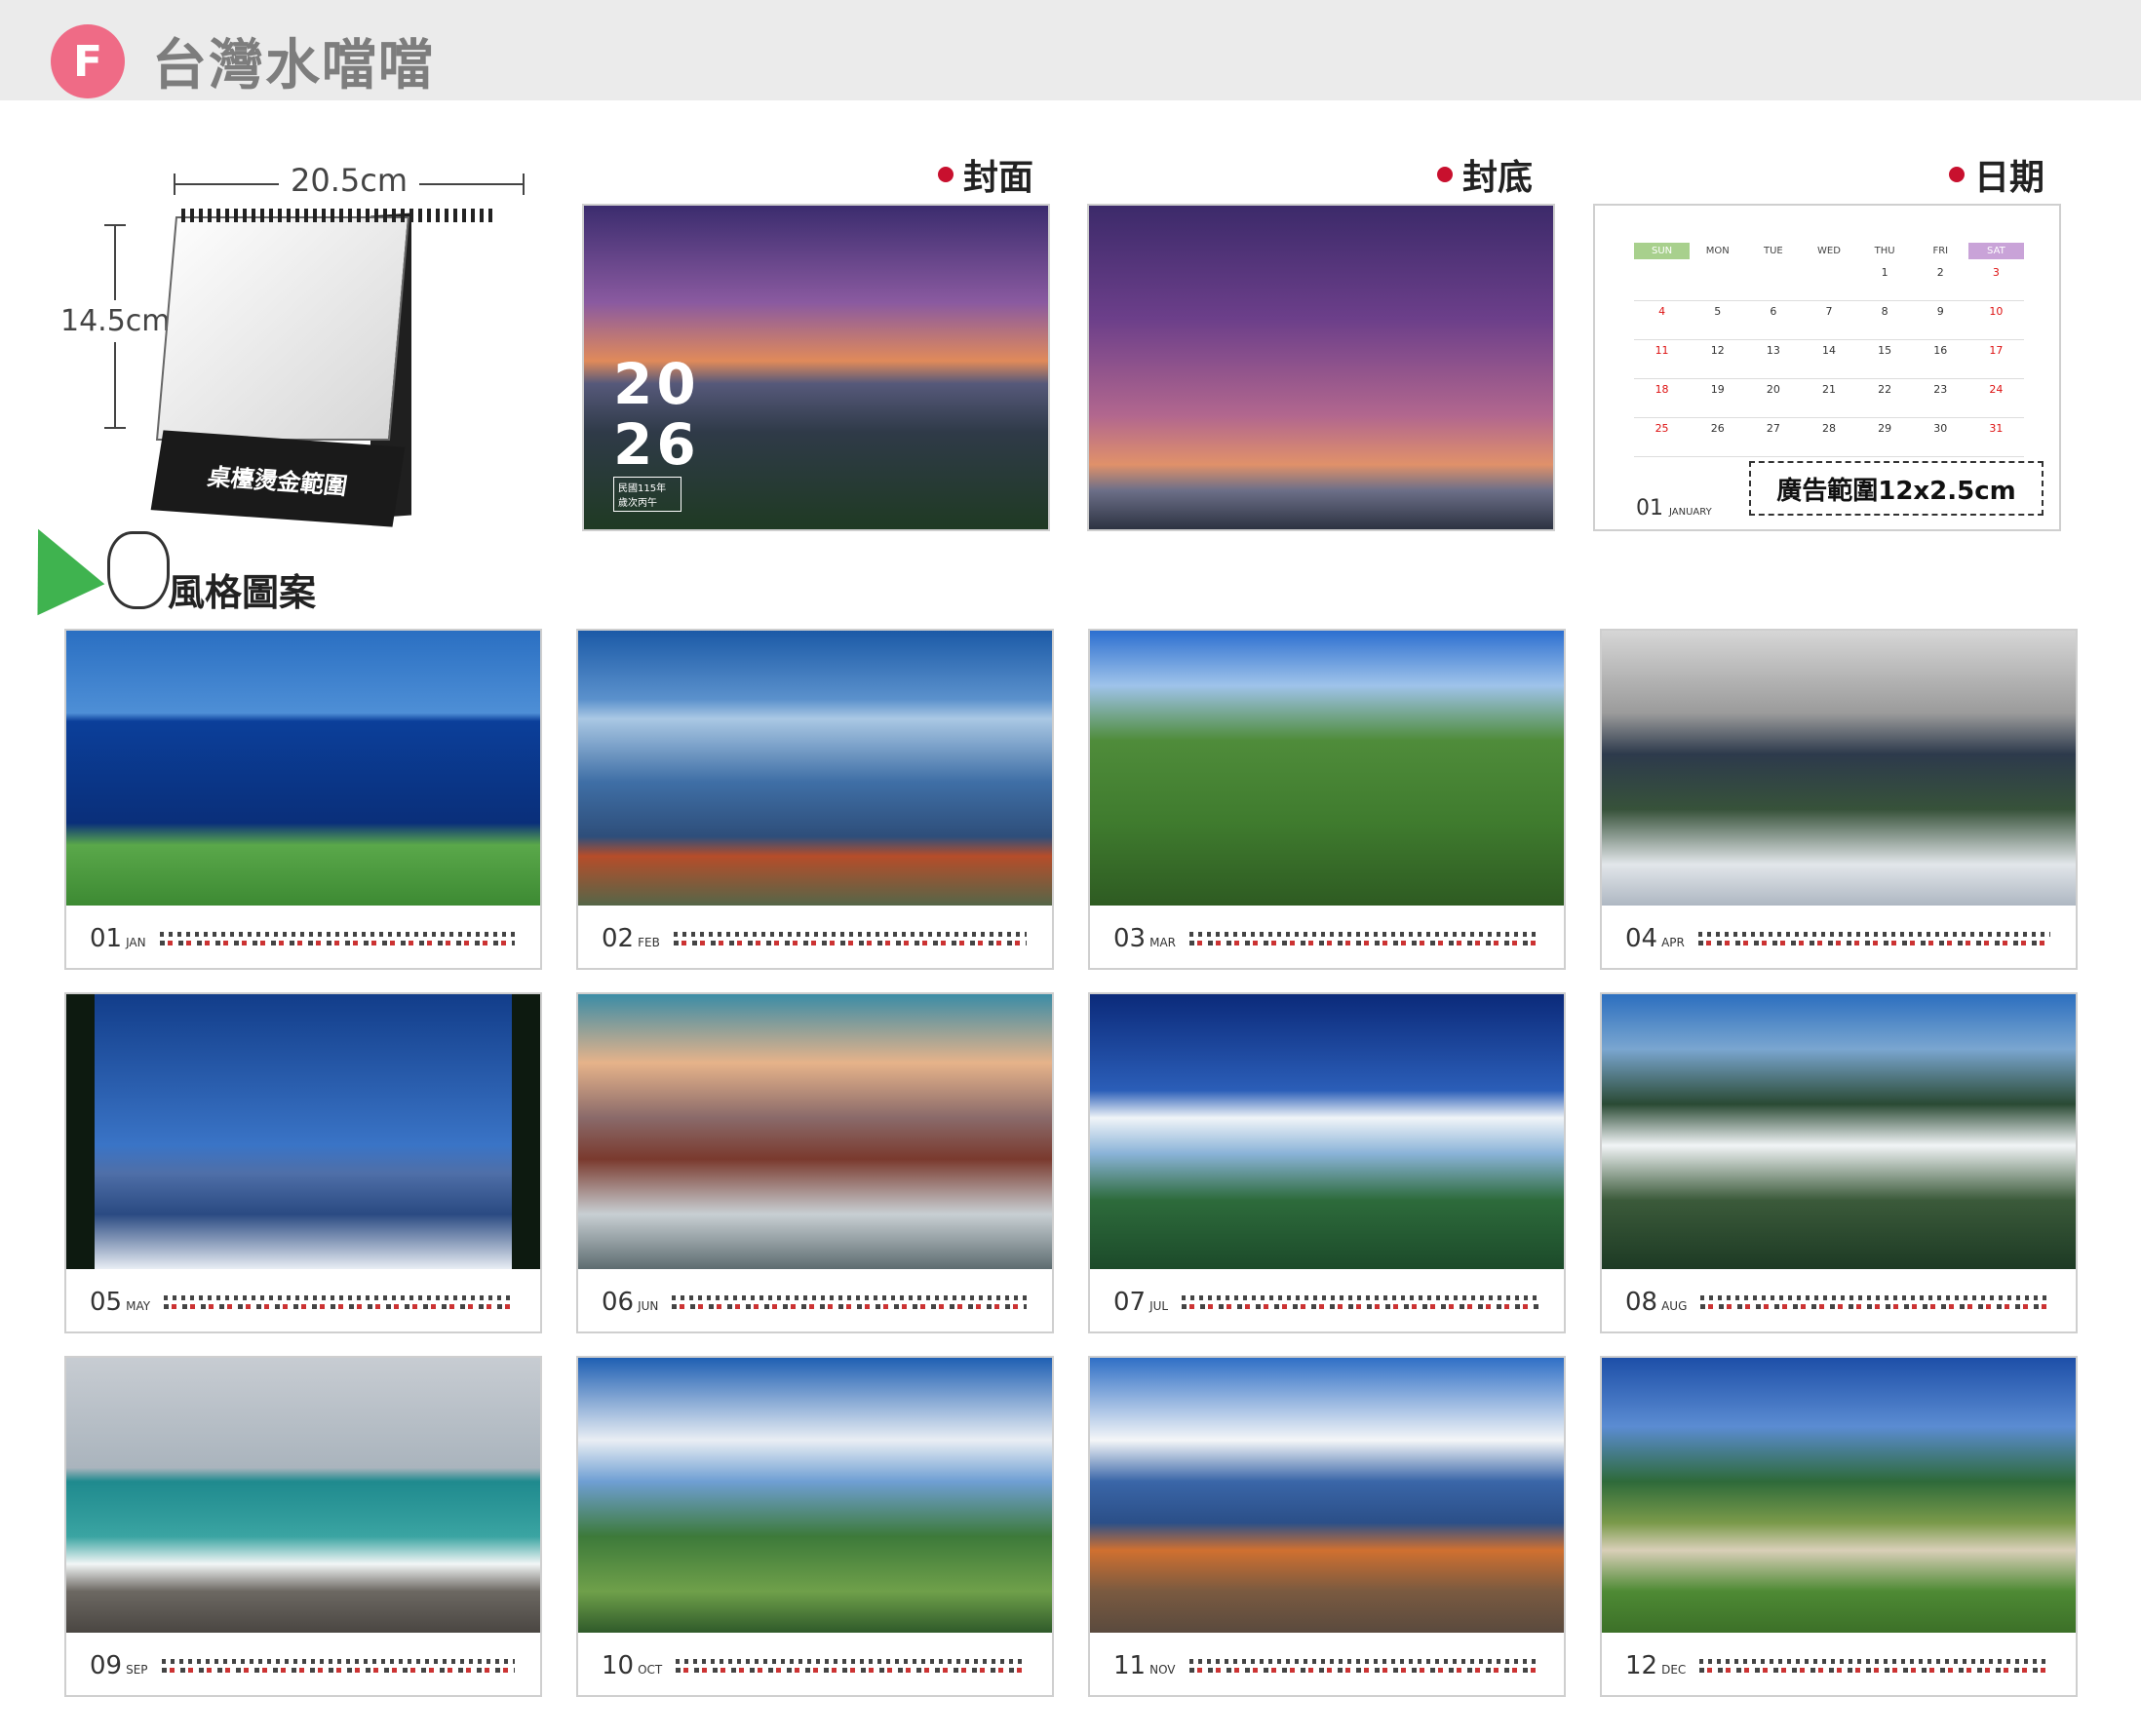 The height and width of the screenshot is (1736, 2141). I want to click on january-date-cell: 17, so click(1995, 359).